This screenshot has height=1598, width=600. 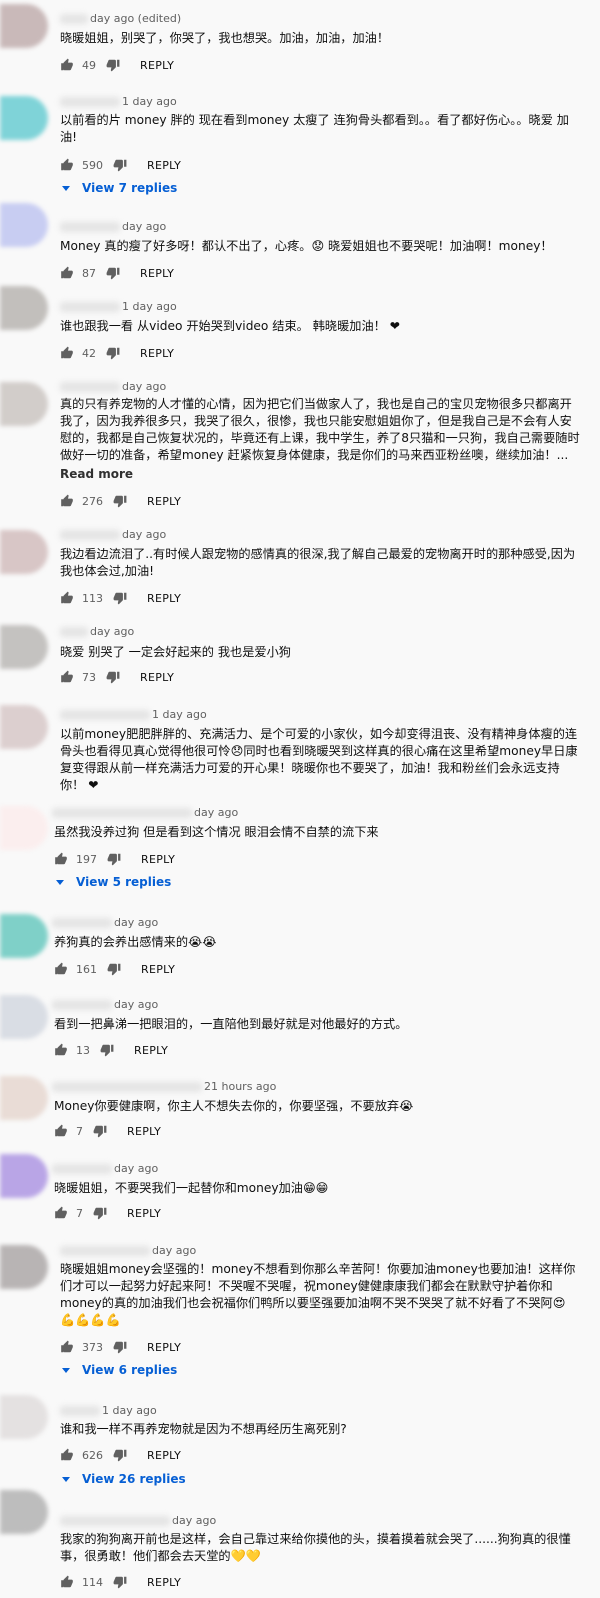 I want to click on like-count: 114, so click(x=92, y=1582).